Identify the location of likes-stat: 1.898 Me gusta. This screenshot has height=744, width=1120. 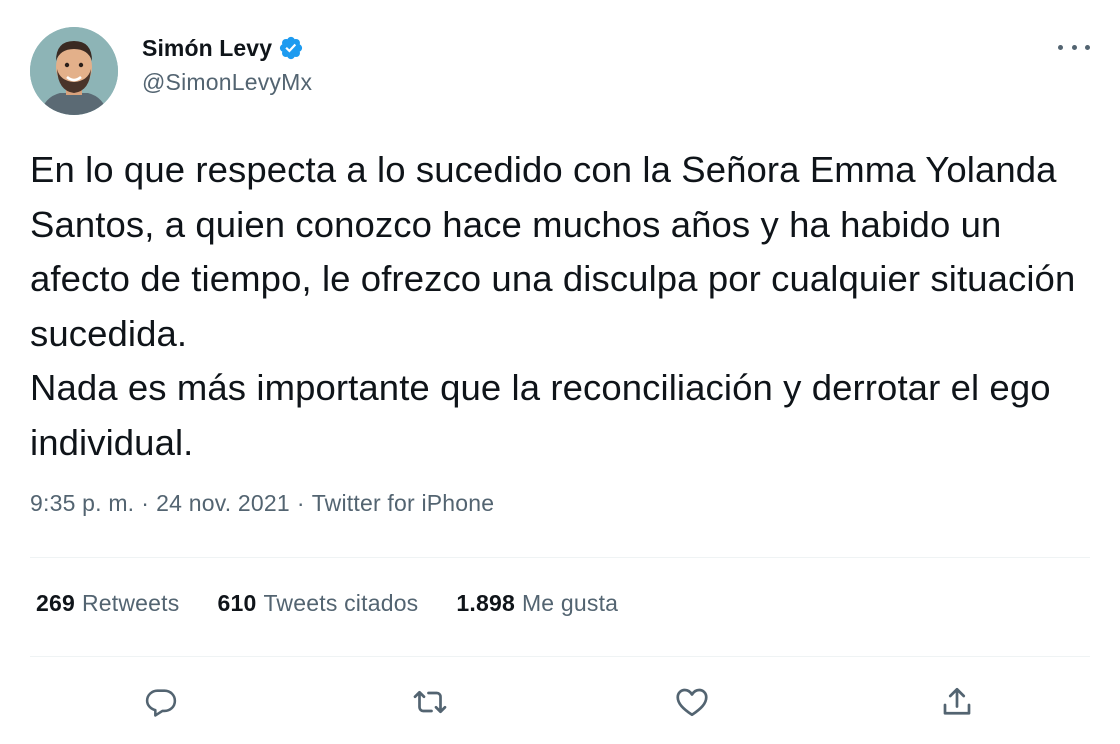
(537, 603).